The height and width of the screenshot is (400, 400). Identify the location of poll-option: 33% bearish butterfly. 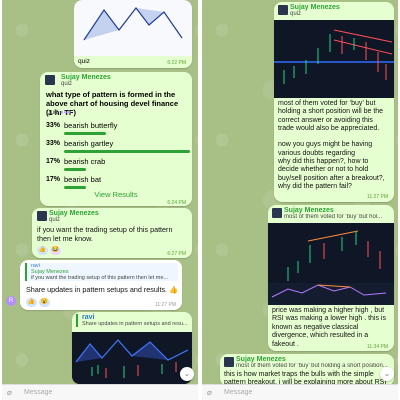
(115, 128).